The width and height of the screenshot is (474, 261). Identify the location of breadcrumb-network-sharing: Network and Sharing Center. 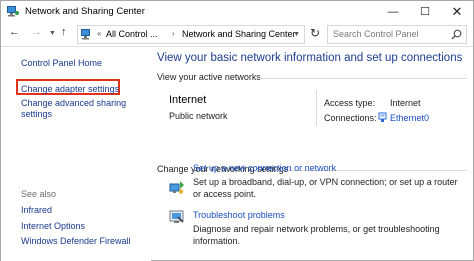
(239, 34).